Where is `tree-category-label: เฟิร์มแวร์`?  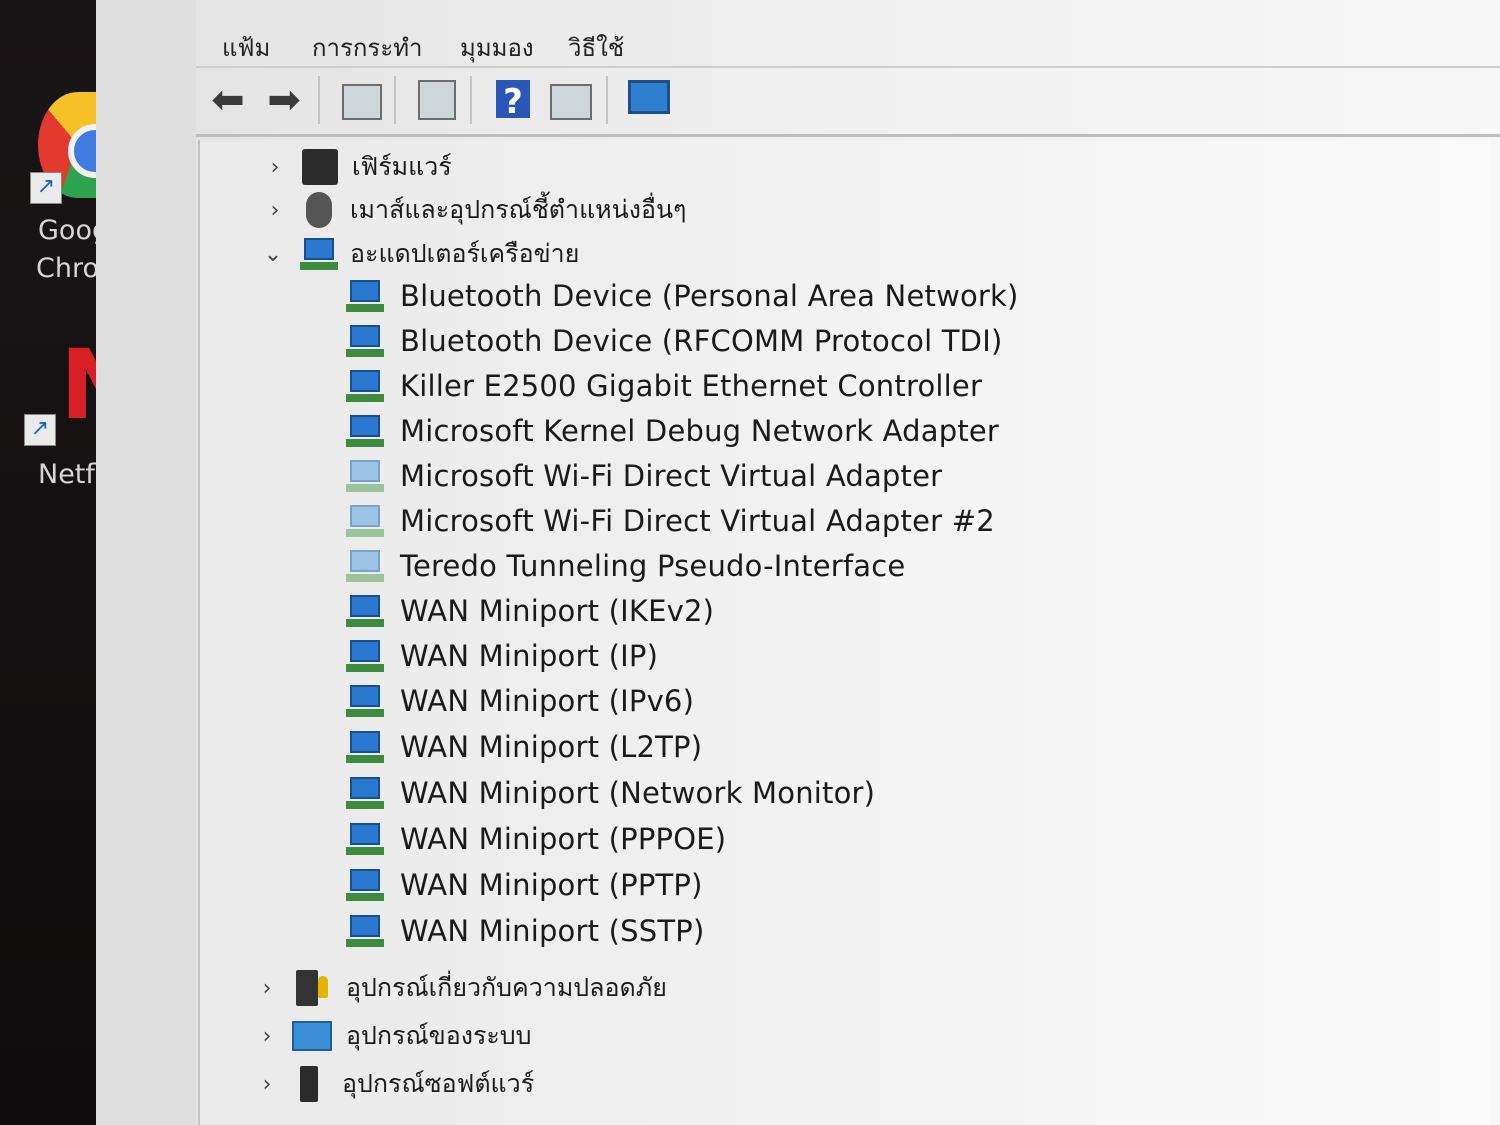 tree-category-label: เฟิร์มแวร์ is located at coordinates (402, 166).